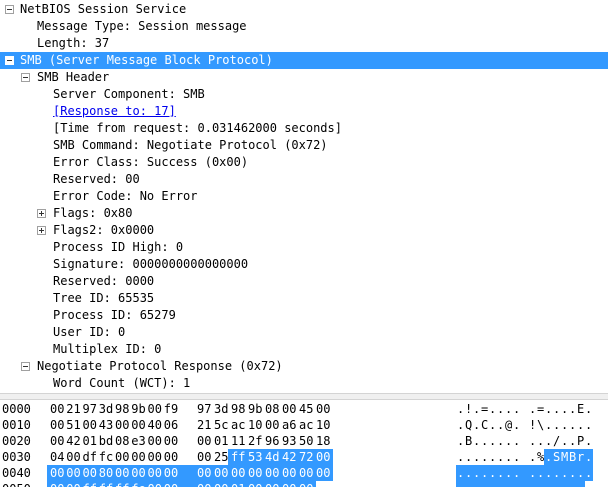 This screenshot has width=608, height=487. Describe the element at coordinates (304, 128) in the screenshot. I see `tree-row: [Time from request: 0.031462000 seconds]` at that location.